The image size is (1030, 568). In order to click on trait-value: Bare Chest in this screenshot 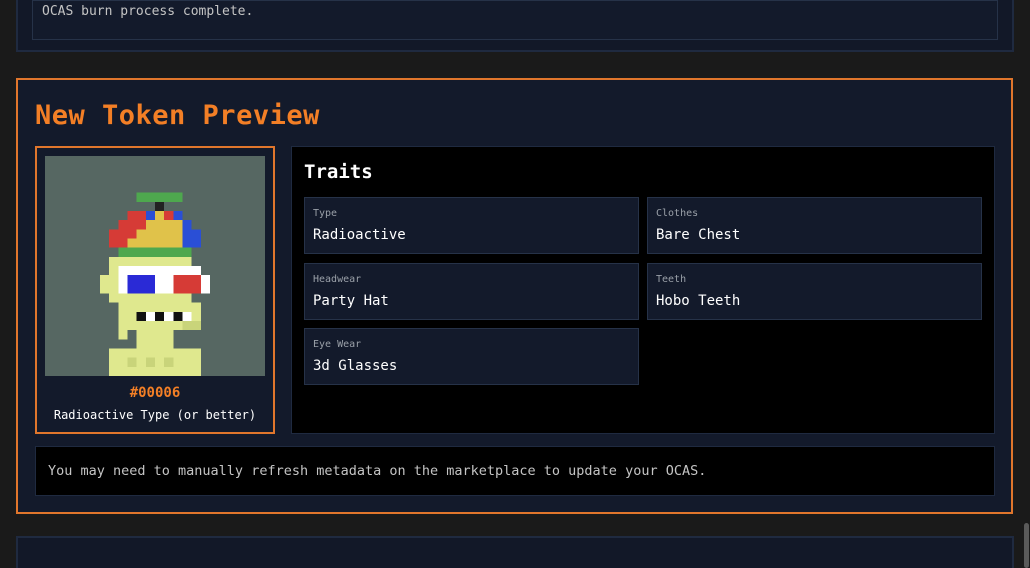, I will do `click(698, 235)`.